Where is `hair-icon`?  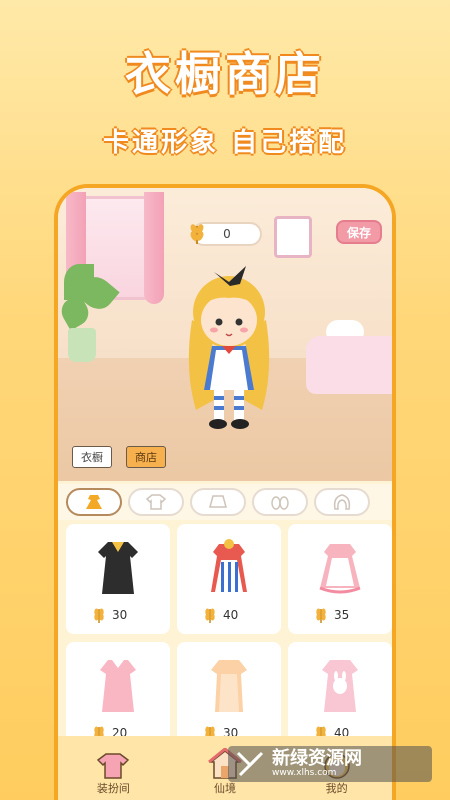
hair-icon is located at coordinates (342, 502).